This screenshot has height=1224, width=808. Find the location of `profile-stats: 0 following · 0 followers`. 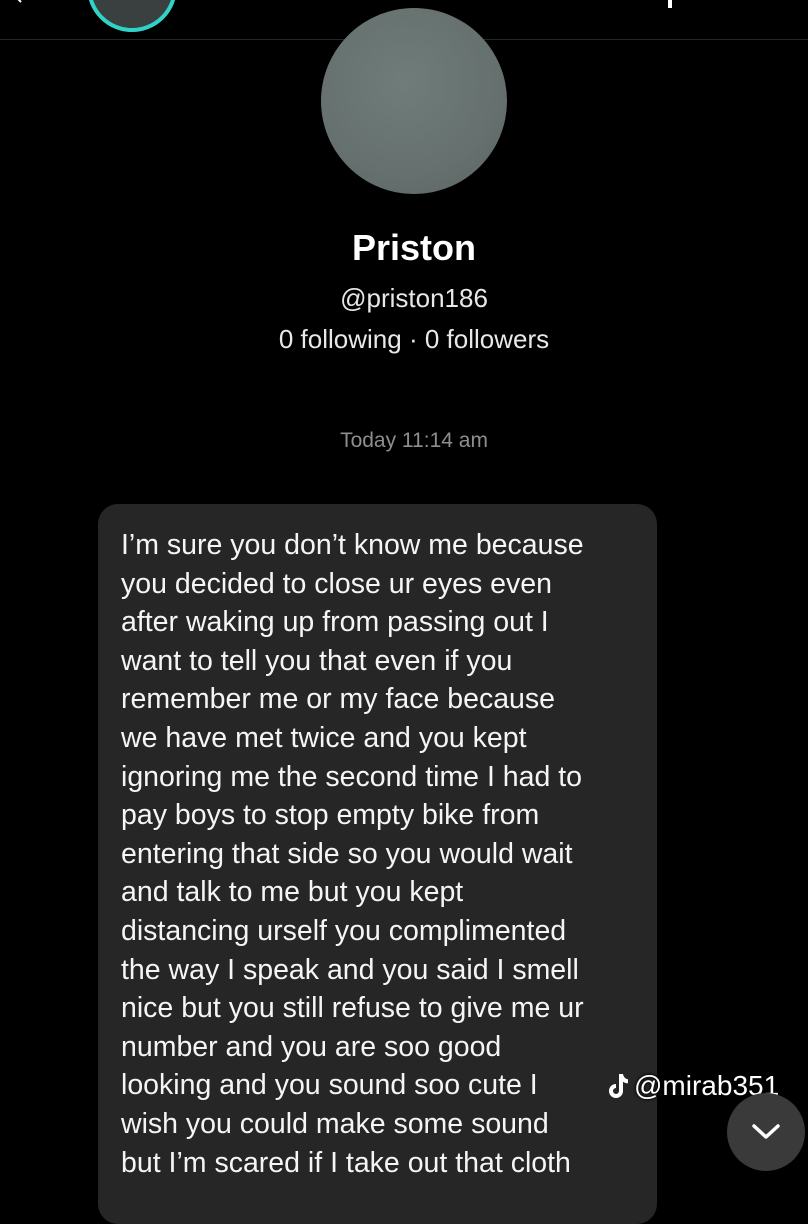

profile-stats: 0 following · 0 followers is located at coordinates (414, 339).